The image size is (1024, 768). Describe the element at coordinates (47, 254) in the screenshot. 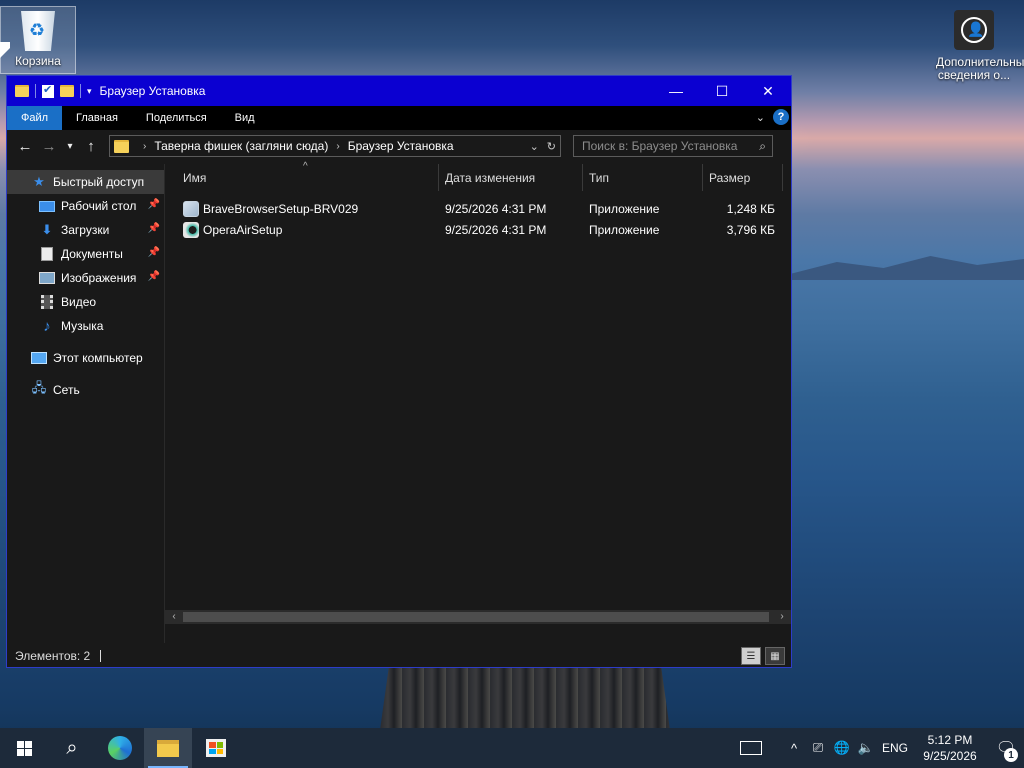

I see `documents-icon` at that location.